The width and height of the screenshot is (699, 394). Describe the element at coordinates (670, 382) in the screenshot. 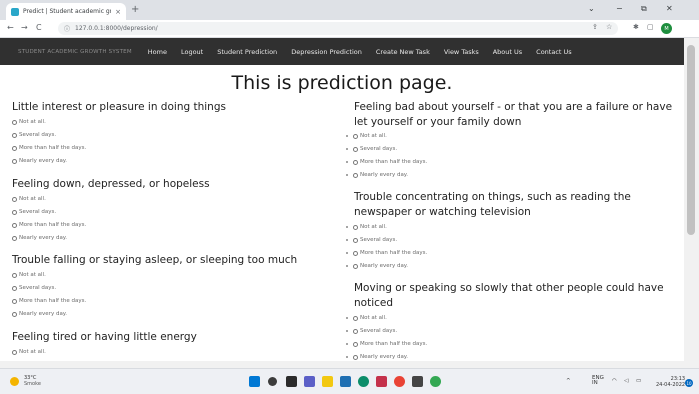

I see `system-clock: 23:13 24-04-2022` at that location.